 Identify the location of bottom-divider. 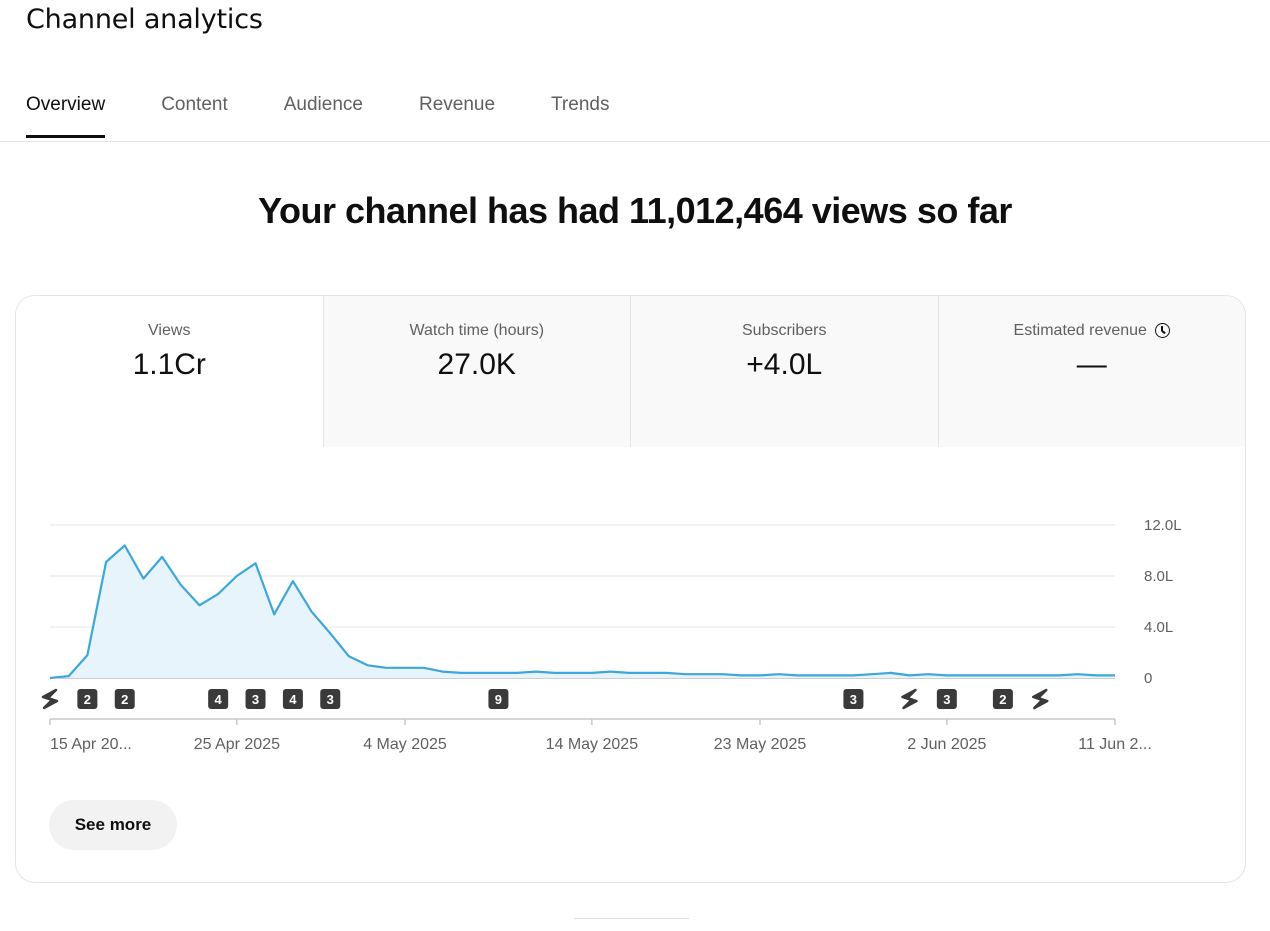
(631, 918).